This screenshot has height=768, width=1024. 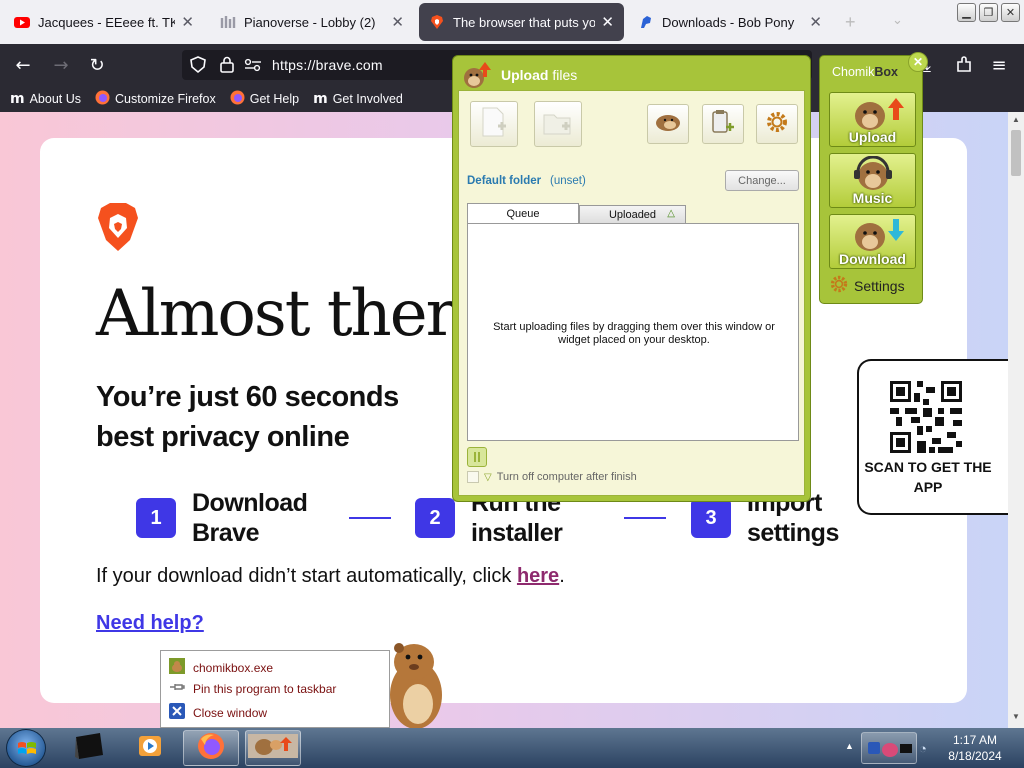 I want to click on chomik-button, so click(x=668, y=124).